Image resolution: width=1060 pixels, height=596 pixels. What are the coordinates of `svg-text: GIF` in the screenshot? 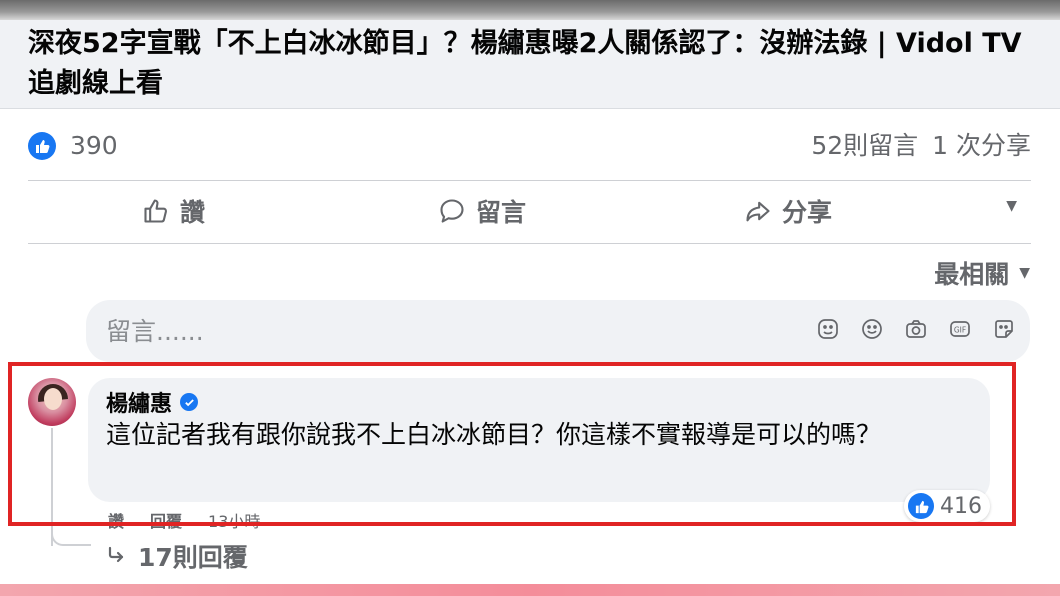 It's located at (960, 330).